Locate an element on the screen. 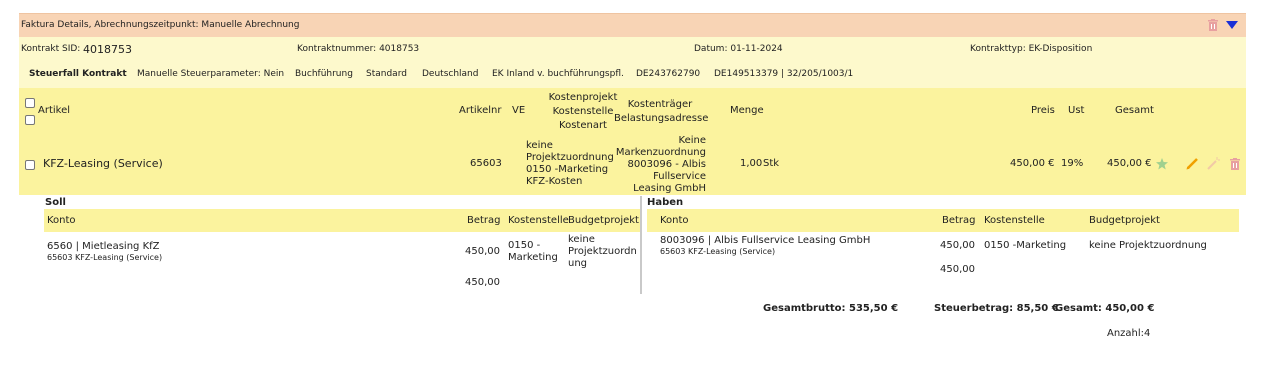  header-menge: Menge is located at coordinates (747, 110).